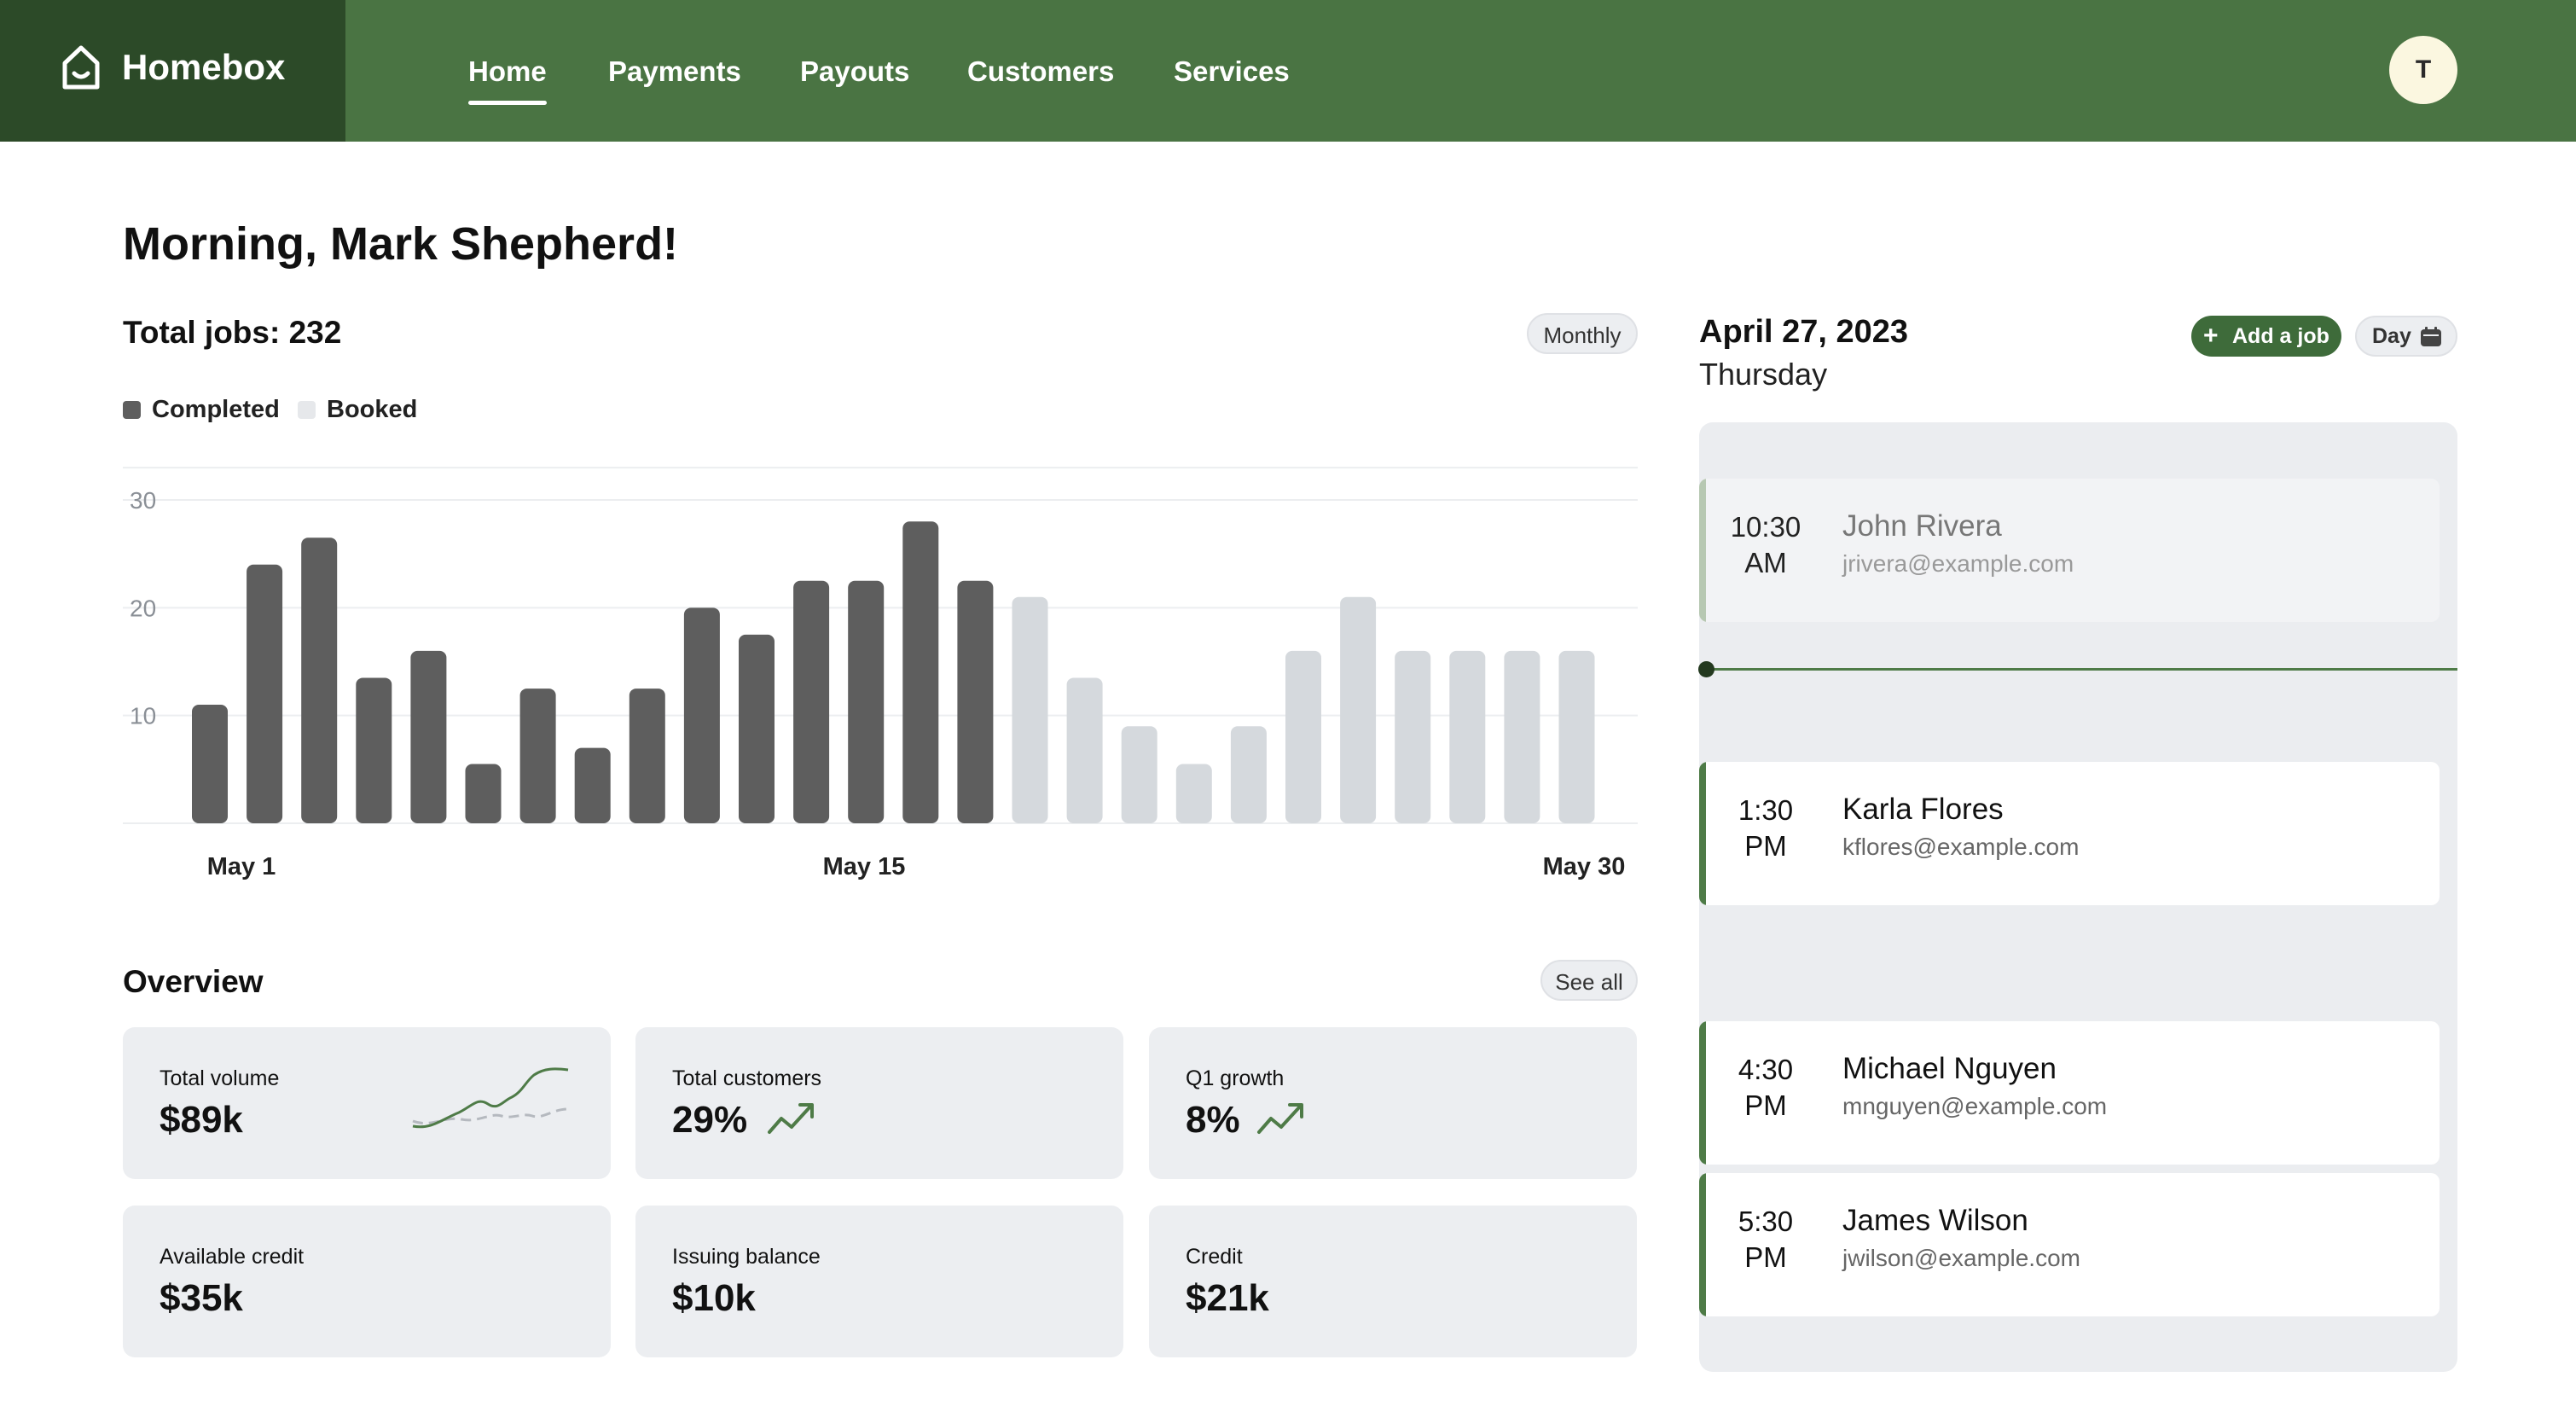  I want to click on user-avatar: T, so click(2423, 70).